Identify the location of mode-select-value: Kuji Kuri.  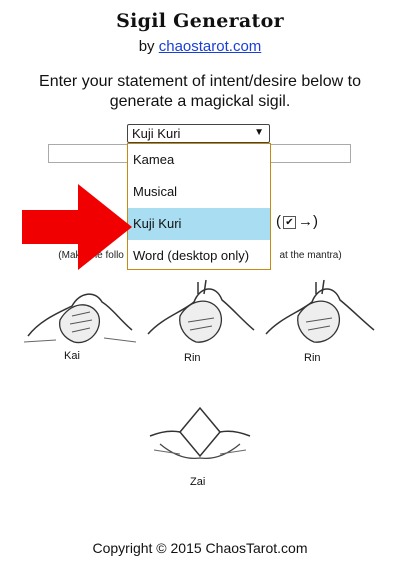
(156, 133).